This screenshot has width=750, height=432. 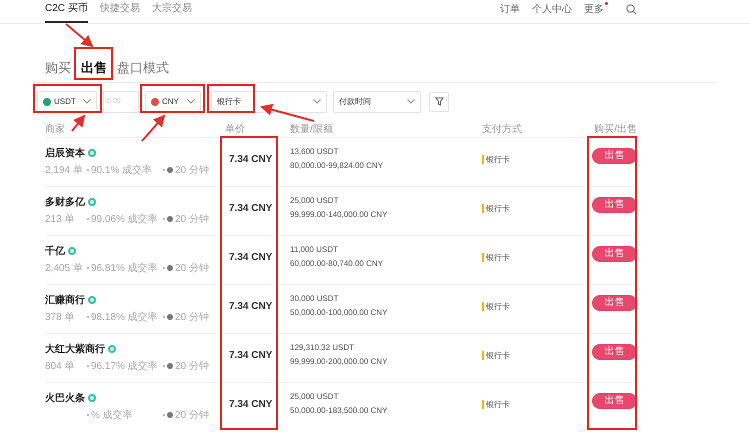 What do you see at coordinates (339, 312) in the screenshot?
I see `limit-range: 50,000.00-100,000.00 CNY` at bounding box center [339, 312].